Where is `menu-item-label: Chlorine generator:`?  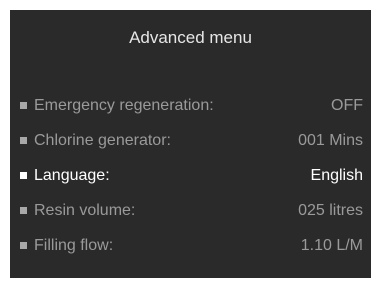
menu-item-label: Chlorine generator: is located at coordinates (102, 140).